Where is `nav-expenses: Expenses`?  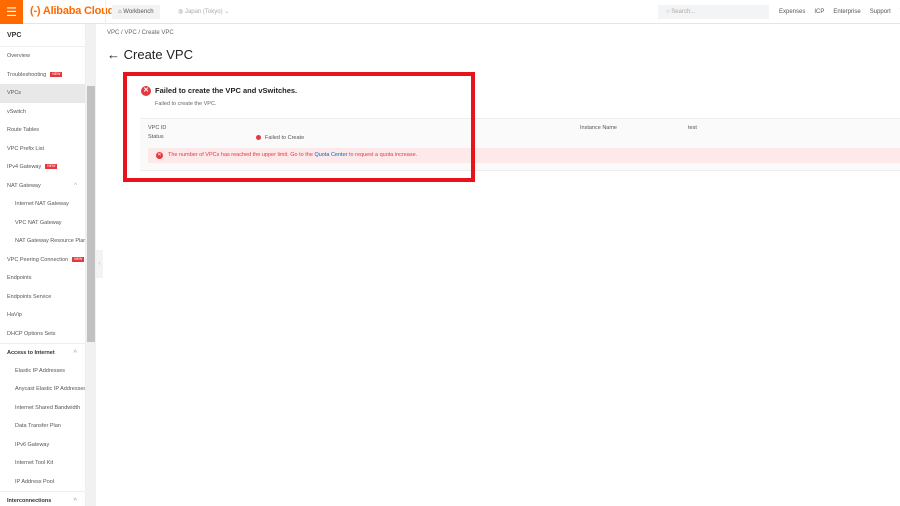 nav-expenses: Expenses is located at coordinates (792, 12).